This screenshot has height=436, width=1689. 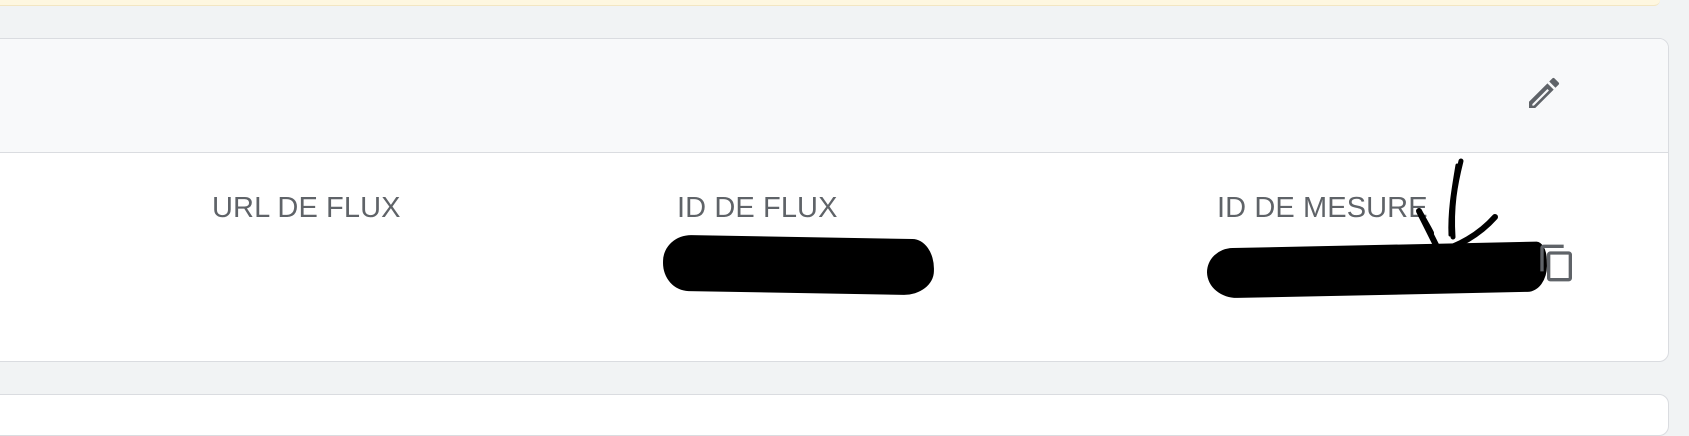 I want to click on stream-id-label: ID DE FLUX, so click(x=757, y=208).